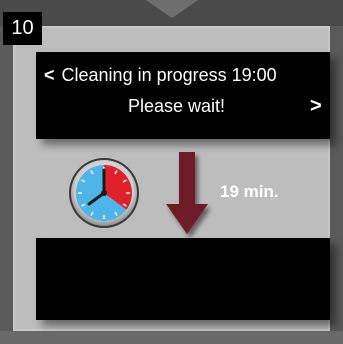 The width and height of the screenshot is (343, 344). What do you see at coordinates (169, 75) in the screenshot?
I see `display-status-text: Cleaning in progress 19:00` at bounding box center [169, 75].